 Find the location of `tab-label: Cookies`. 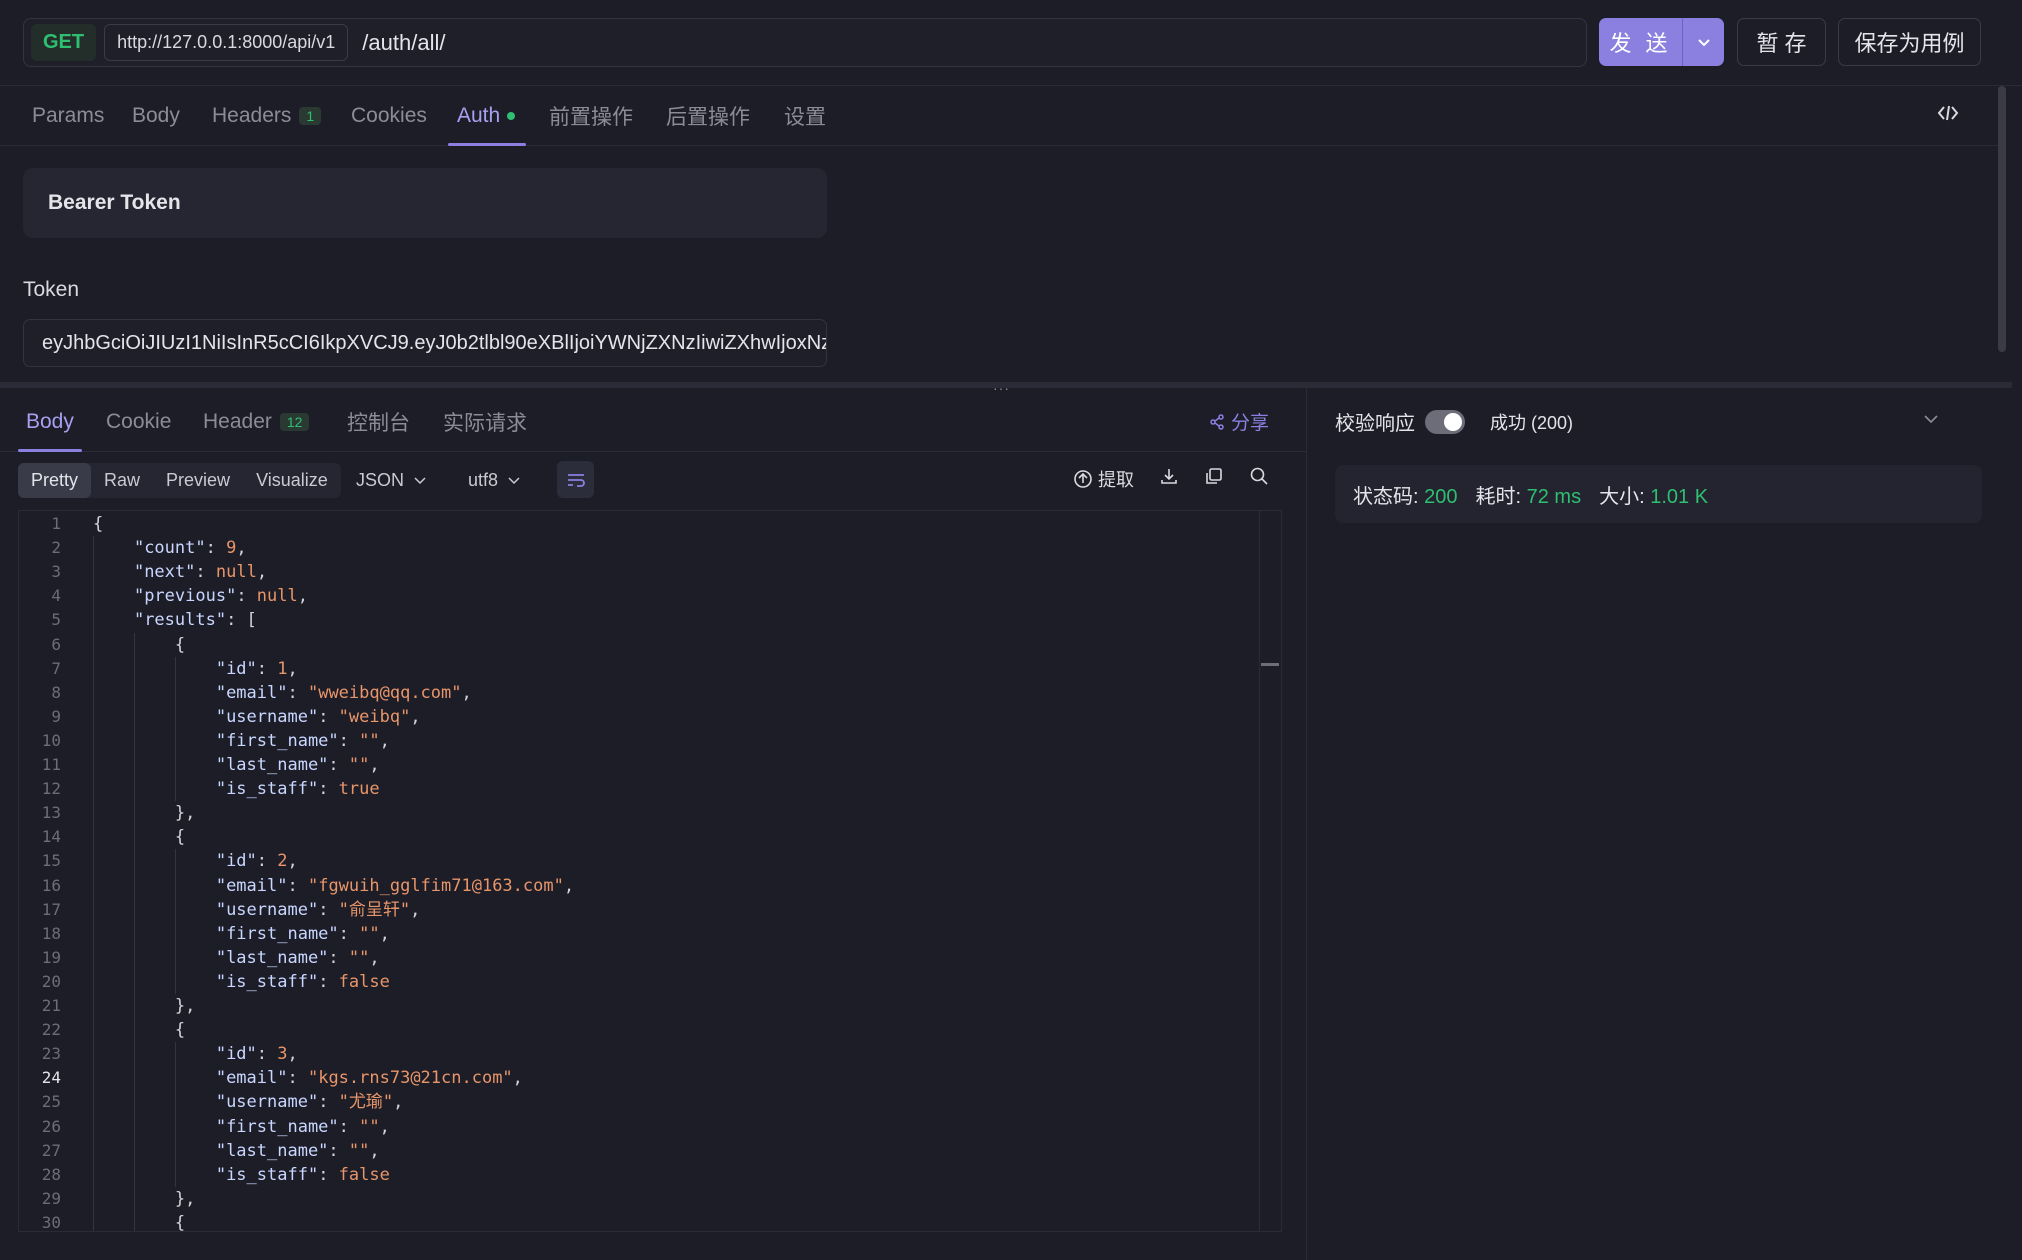

tab-label: Cookies is located at coordinates (389, 115).